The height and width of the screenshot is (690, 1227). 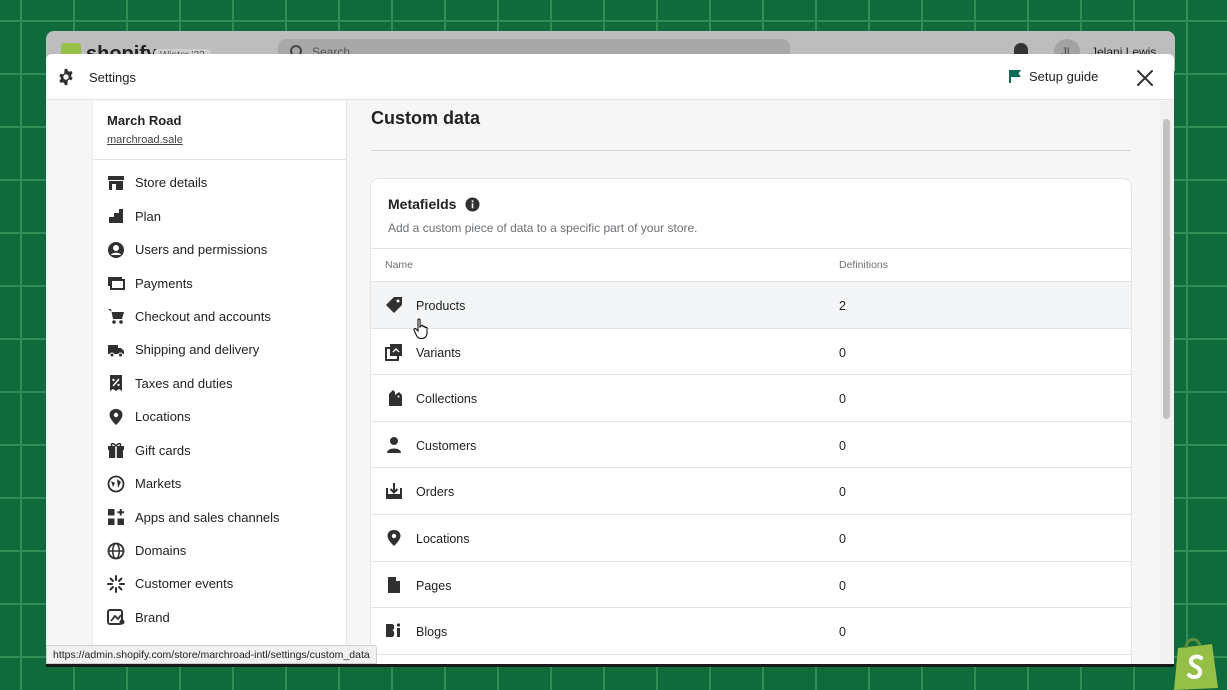 I want to click on modal-bottom-edge, so click(x=610, y=665).